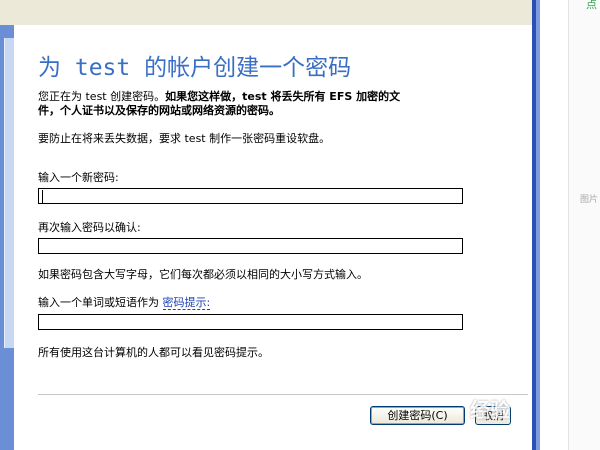 The width and height of the screenshot is (600, 450). I want to click on window-right-border, so click(550, 225).